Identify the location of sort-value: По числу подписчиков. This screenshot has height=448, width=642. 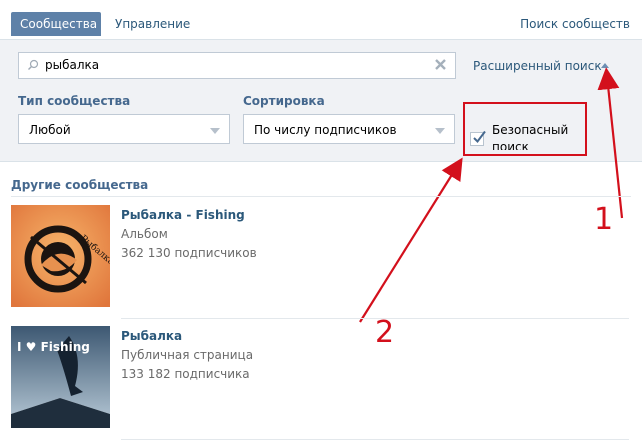
(325, 130).